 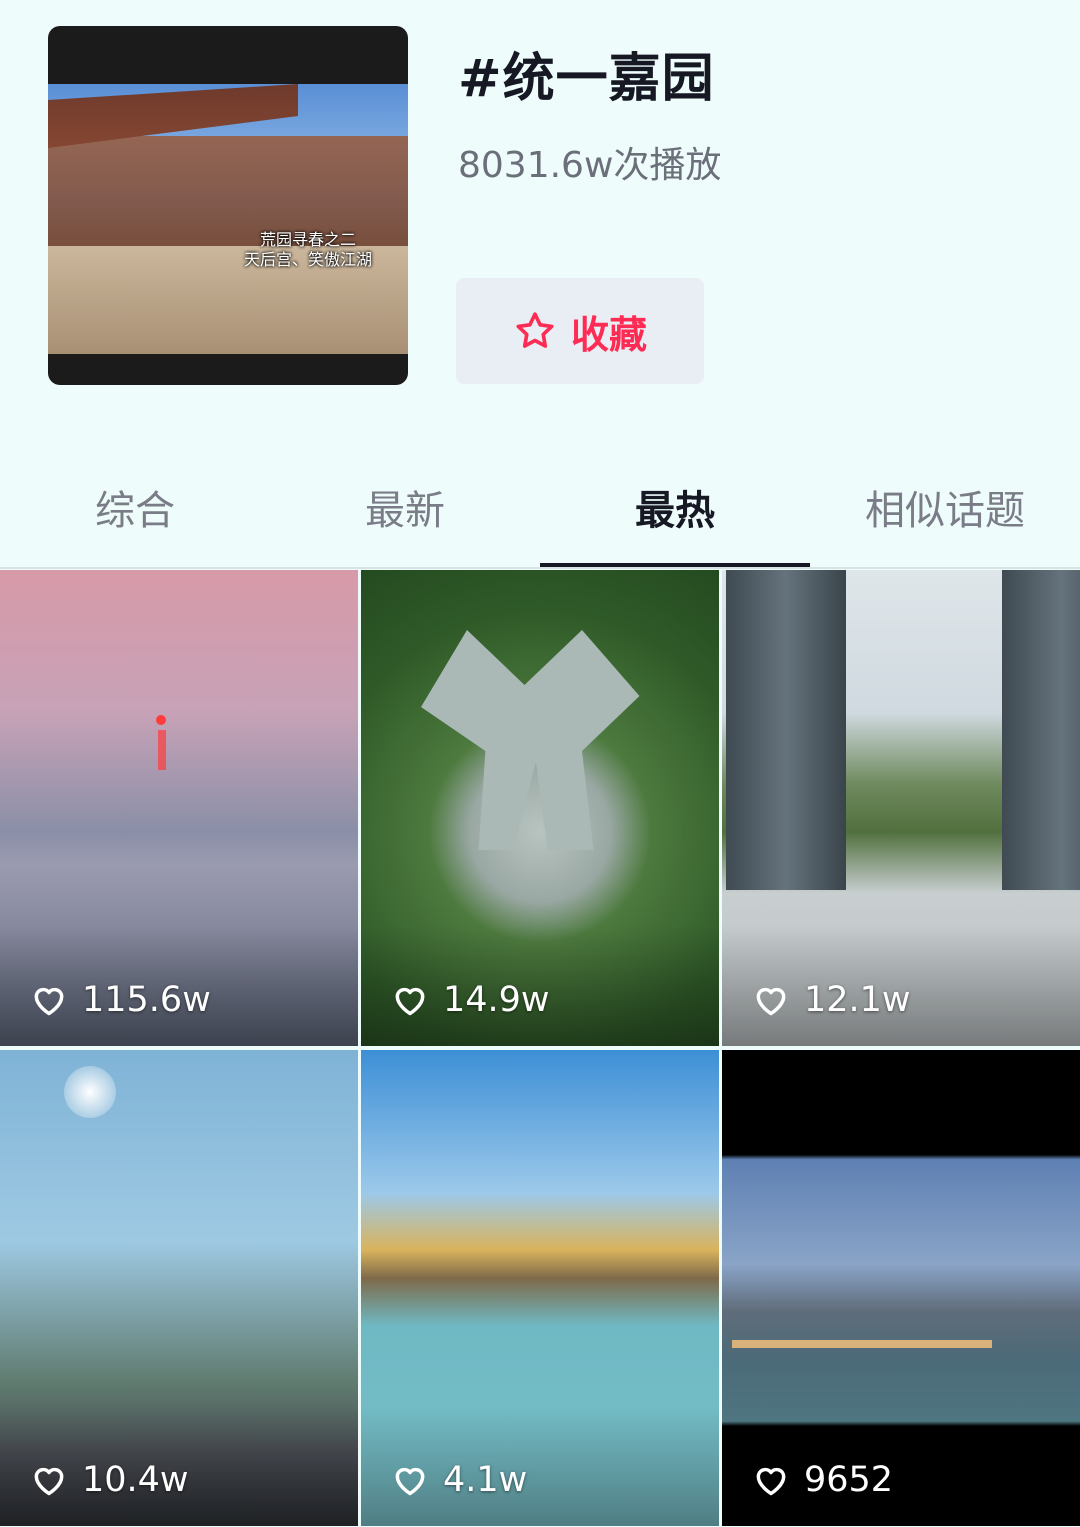 What do you see at coordinates (586, 79) in the screenshot?
I see `topic-title: #统一嘉园` at bounding box center [586, 79].